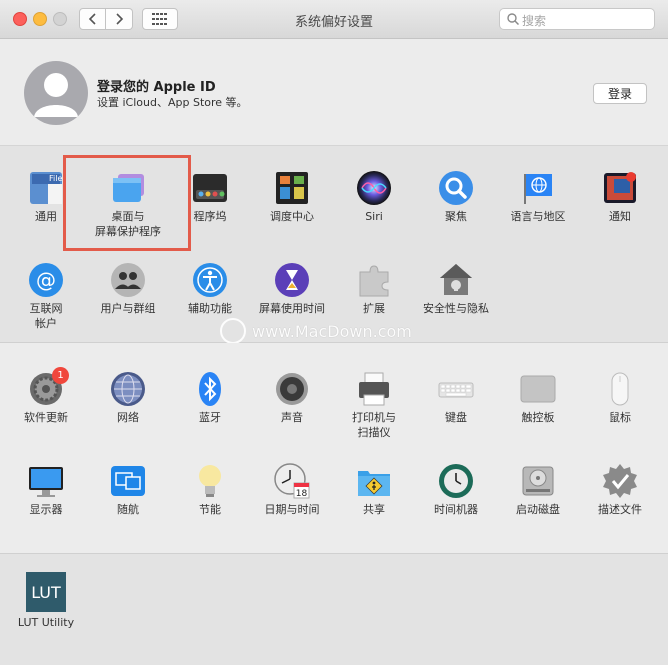  What do you see at coordinates (292, 188) in the screenshot?
I see `mission-control-icon` at bounding box center [292, 188].